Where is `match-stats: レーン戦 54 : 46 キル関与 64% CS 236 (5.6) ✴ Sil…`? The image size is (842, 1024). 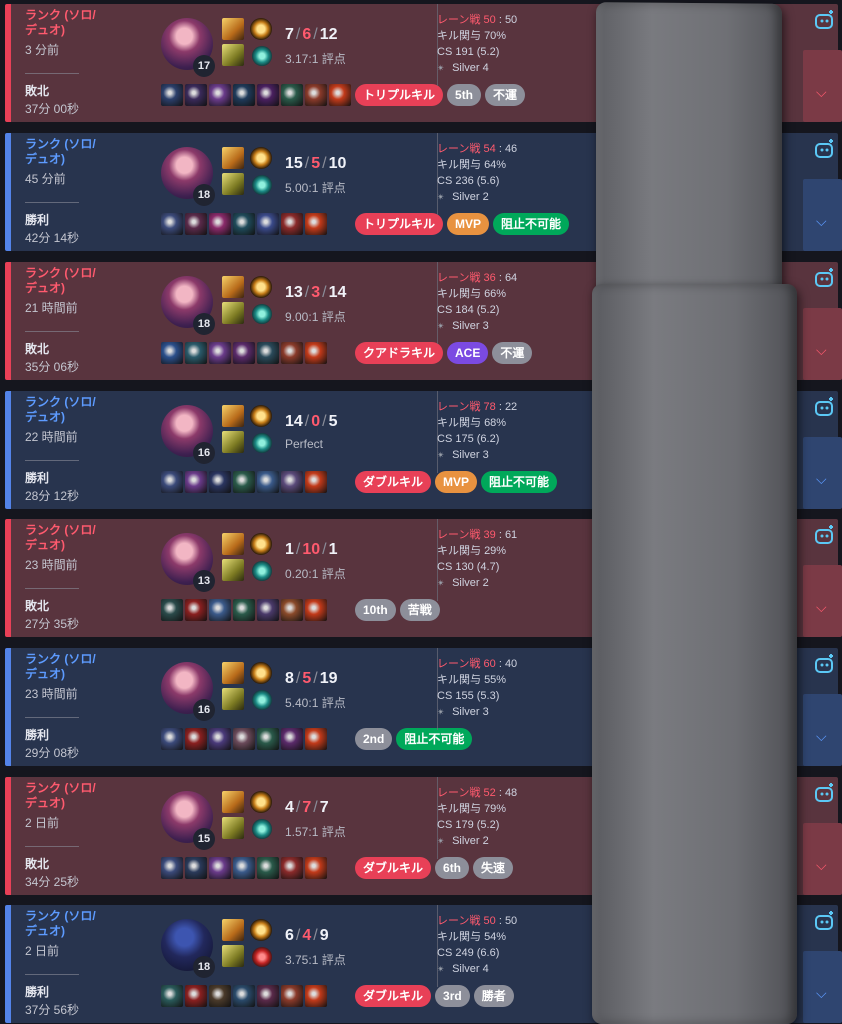 match-stats: レーン戦 54 : 46 キル関与 64% CS 236 (5.6) ✴ Sil… is located at coordinates (477, 173).